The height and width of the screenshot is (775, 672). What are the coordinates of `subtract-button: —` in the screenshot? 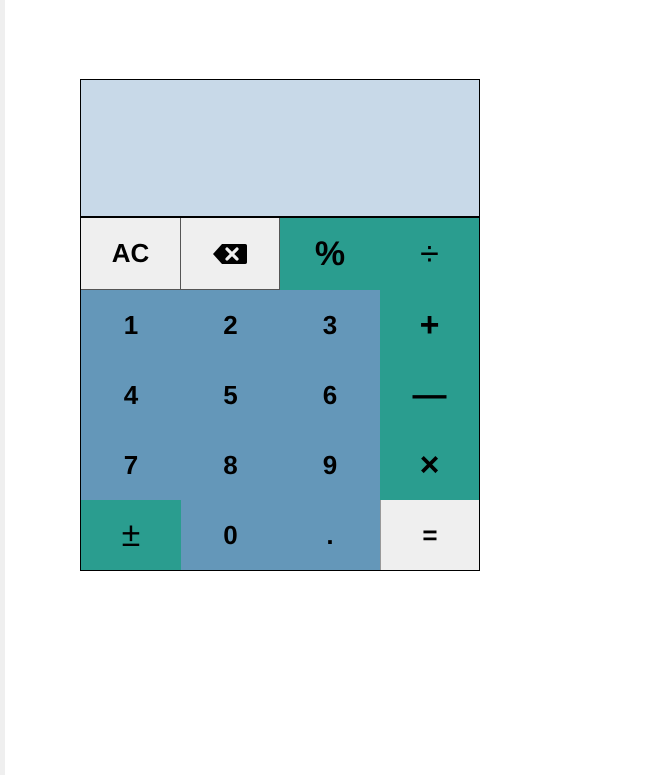 It's located at (429, 395).